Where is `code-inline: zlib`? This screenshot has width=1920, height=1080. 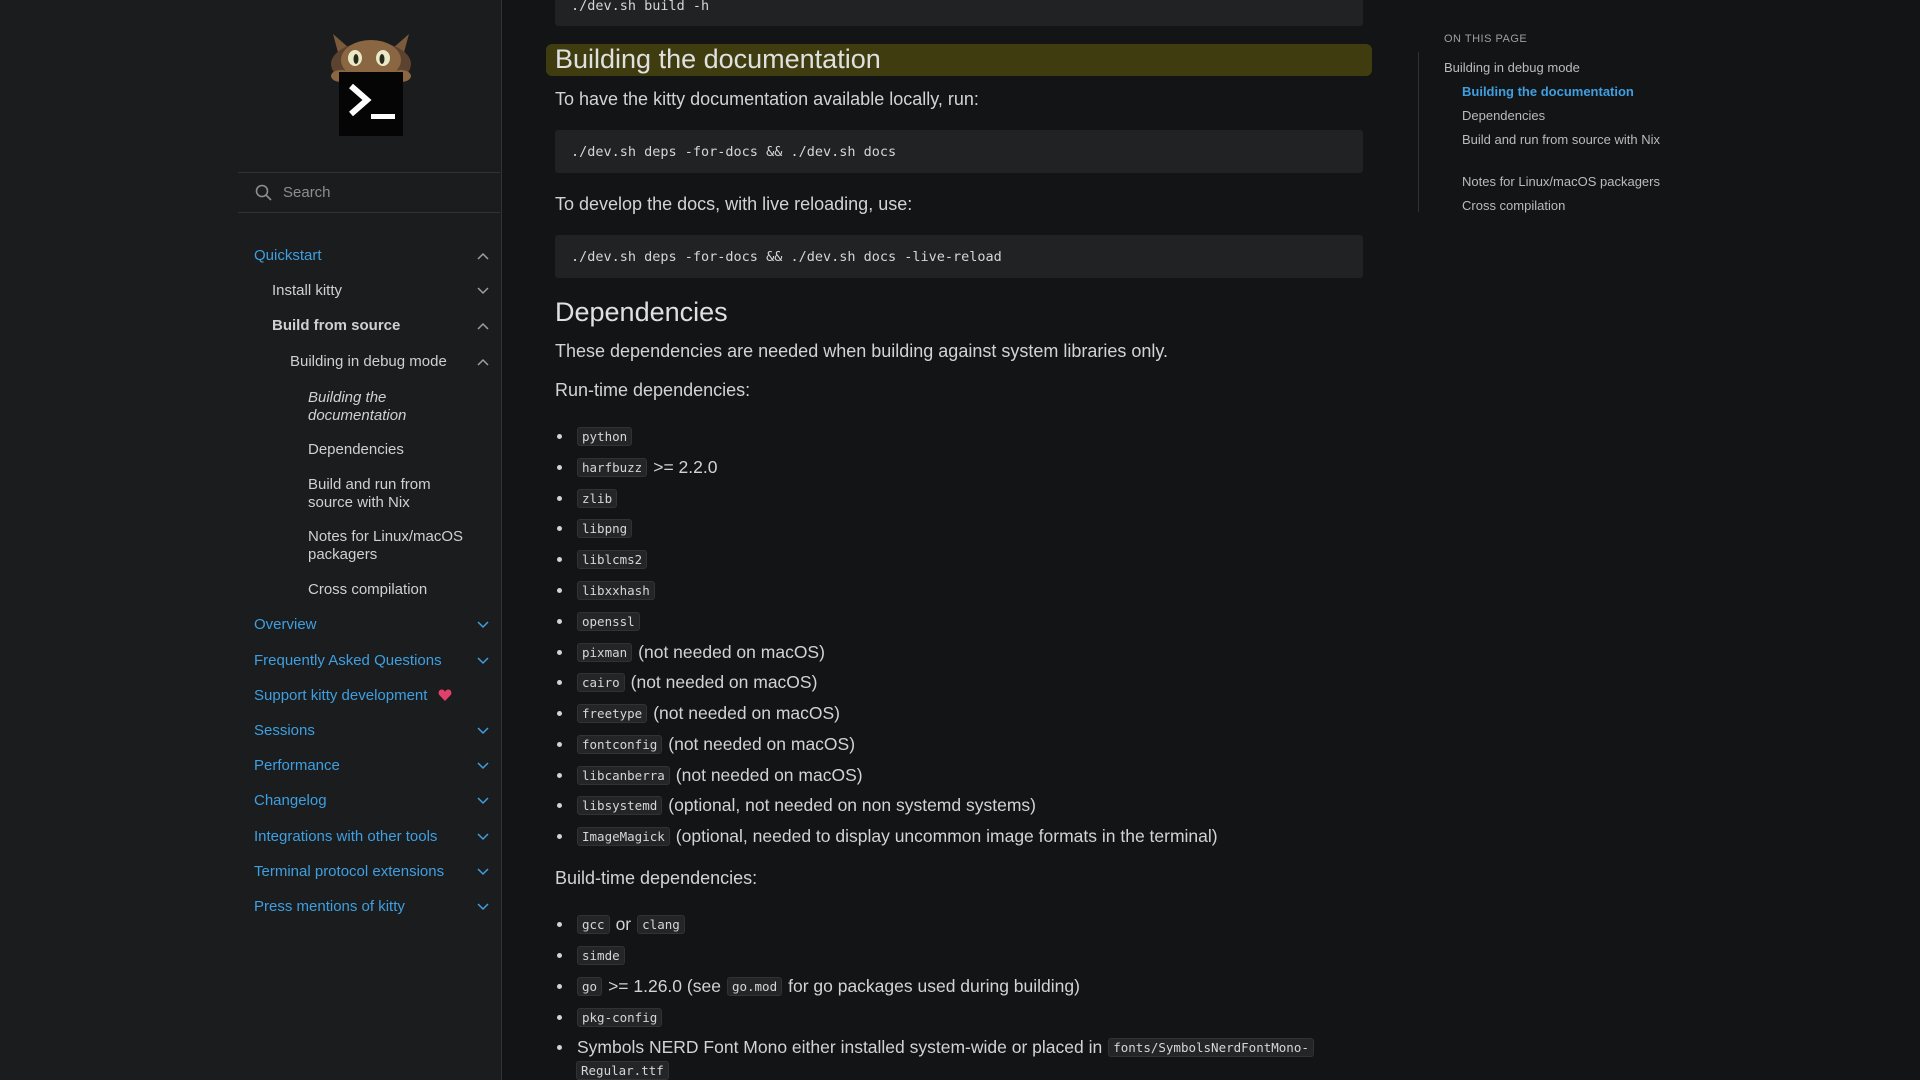
code-inline: zlib is located at coordinates (597, 498).